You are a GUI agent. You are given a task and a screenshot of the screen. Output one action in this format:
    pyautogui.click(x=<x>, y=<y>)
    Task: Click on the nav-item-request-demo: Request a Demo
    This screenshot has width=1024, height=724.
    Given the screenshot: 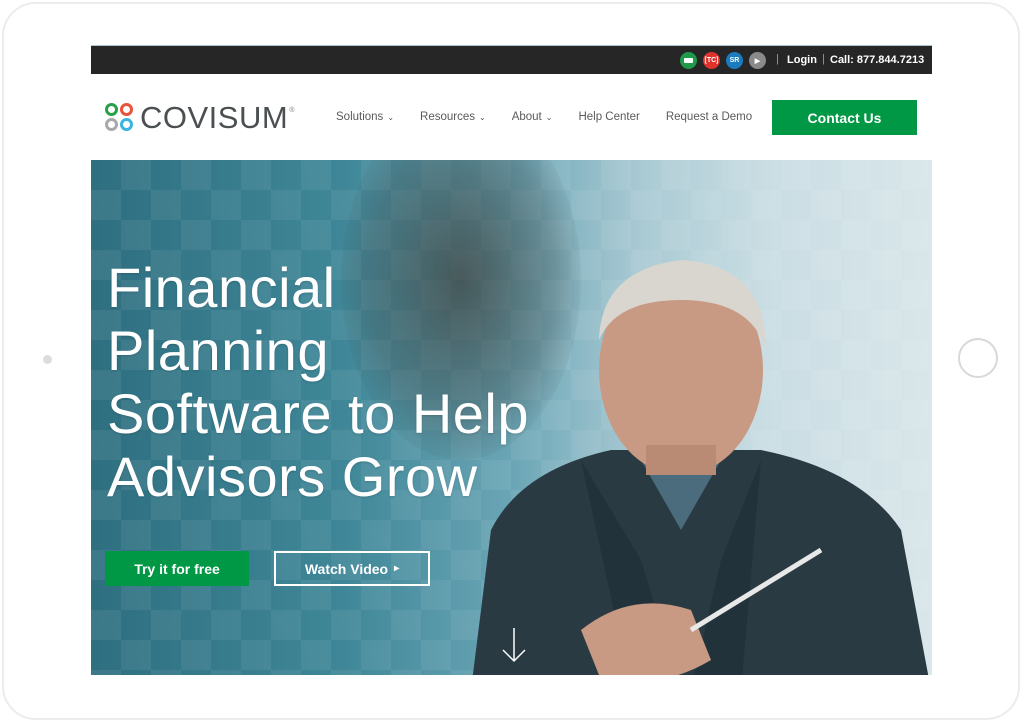 What is the action you would take?
    pyautogui.click(x=709, y=117)
    